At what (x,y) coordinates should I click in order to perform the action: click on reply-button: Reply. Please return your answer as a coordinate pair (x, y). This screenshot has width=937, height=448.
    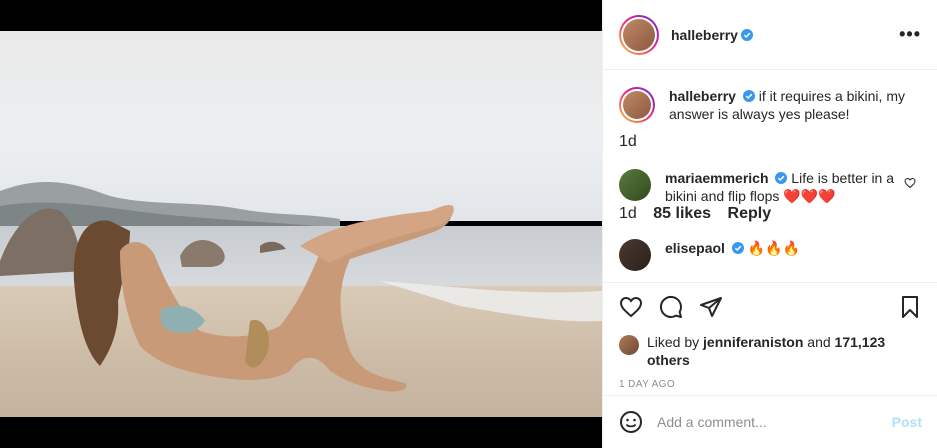
    Looking at the image, I should click on (750, 213).